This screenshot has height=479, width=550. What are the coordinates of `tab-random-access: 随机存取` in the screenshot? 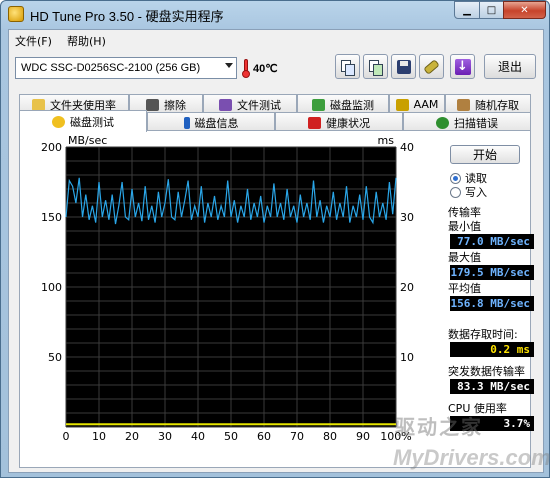 It's located at (488, 104).